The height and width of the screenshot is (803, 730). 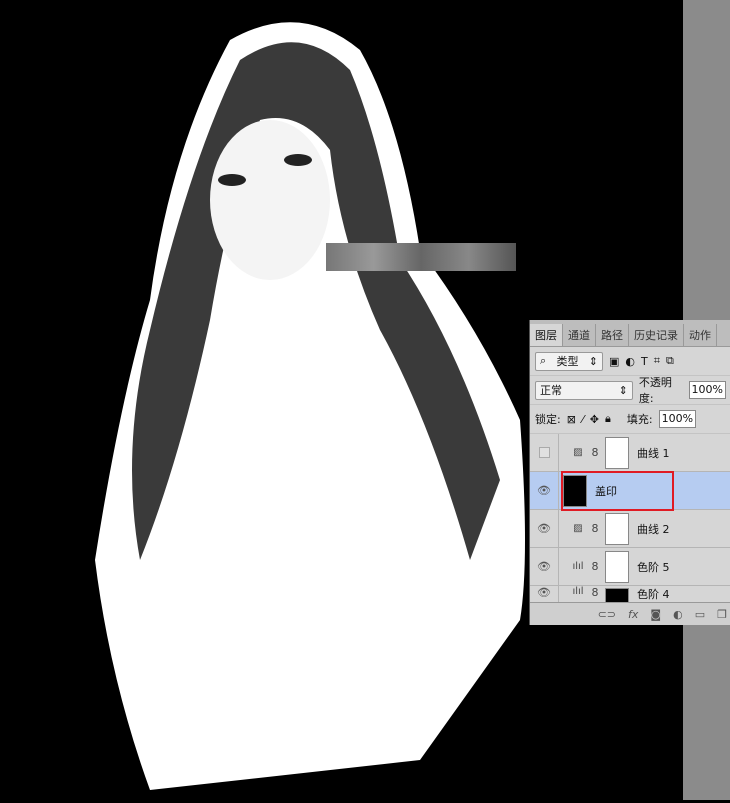 I want to click on highlight-box, so click(x=617, y=491).